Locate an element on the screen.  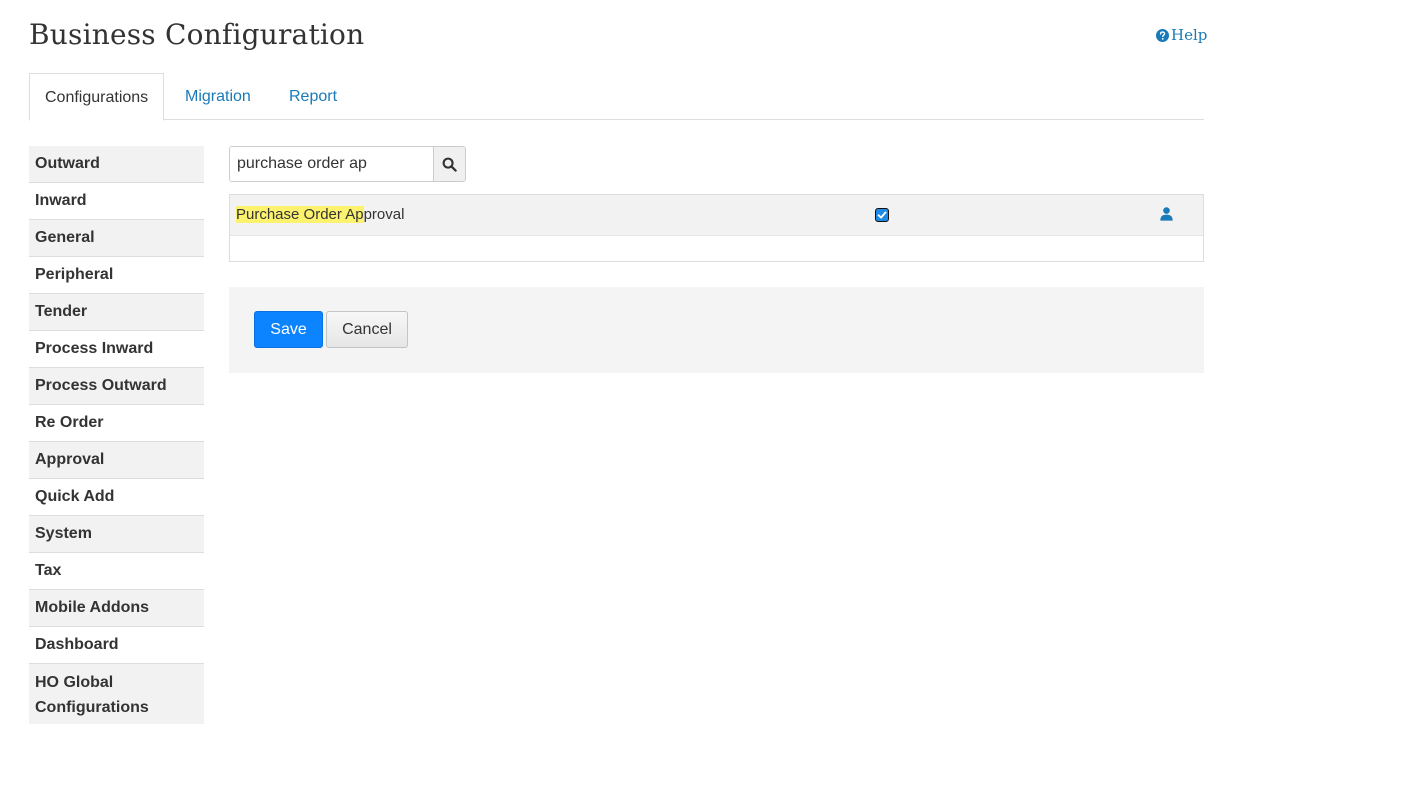
search-icon is located at coordinates (449, 164).